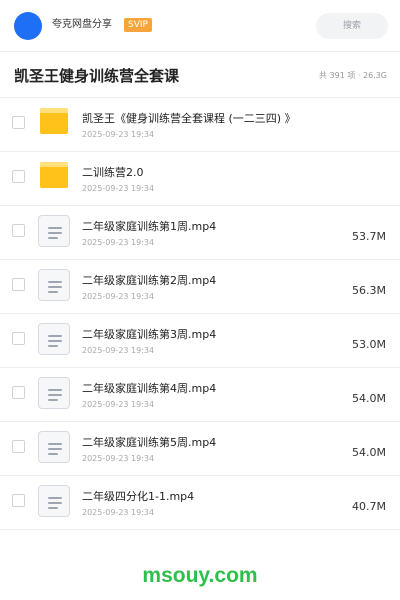 Image resolution: width=400 pixels, height=600 pixels. What do you see at coordinates (369, 236) in the screenshot?
I see `file-size: 53.7M` at bounding box center [369, 236].